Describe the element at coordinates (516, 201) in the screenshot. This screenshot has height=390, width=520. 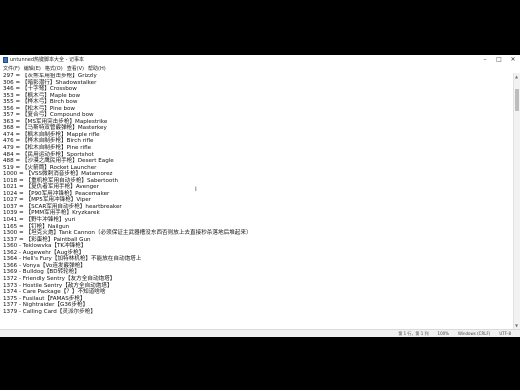
I see `vertical-scrollbar: ▲ ▼` at that location.